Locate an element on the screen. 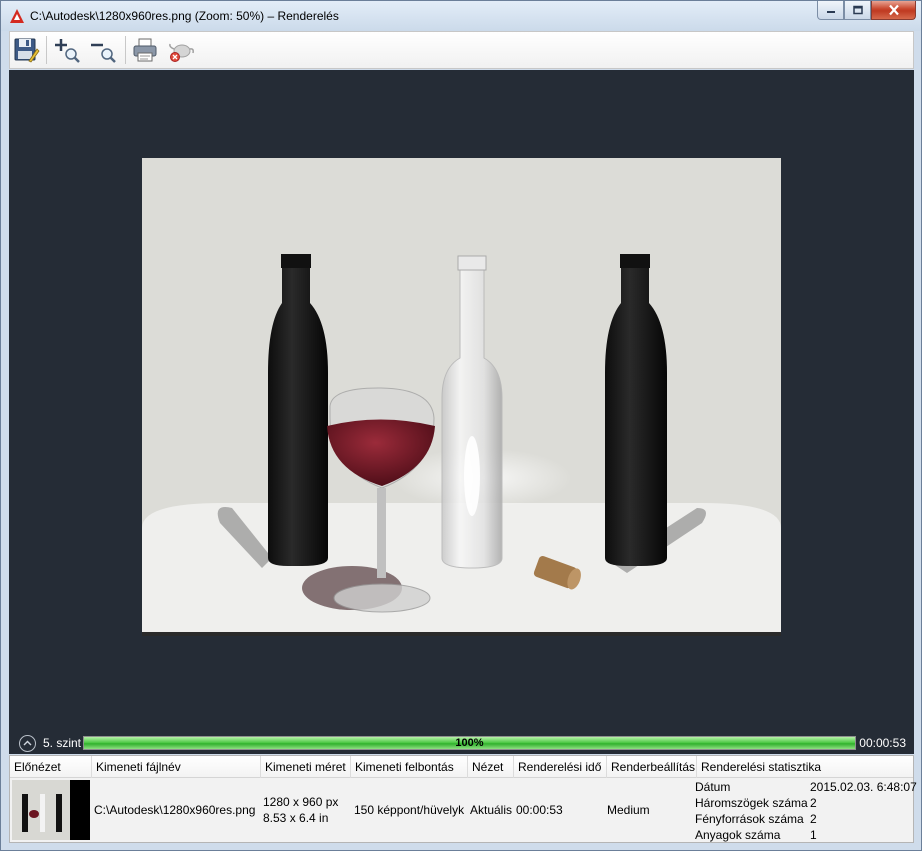  close-button is located at coordinates (893, 10).